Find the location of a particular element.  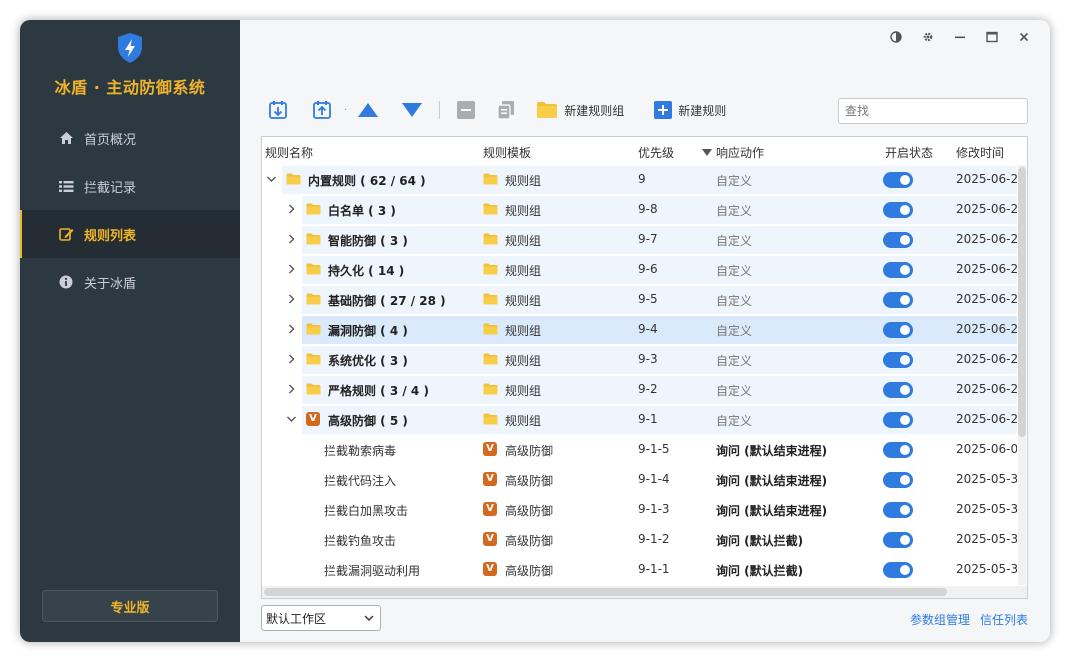

column-header-0: 规则名称 is located at coordinates (289, 152).